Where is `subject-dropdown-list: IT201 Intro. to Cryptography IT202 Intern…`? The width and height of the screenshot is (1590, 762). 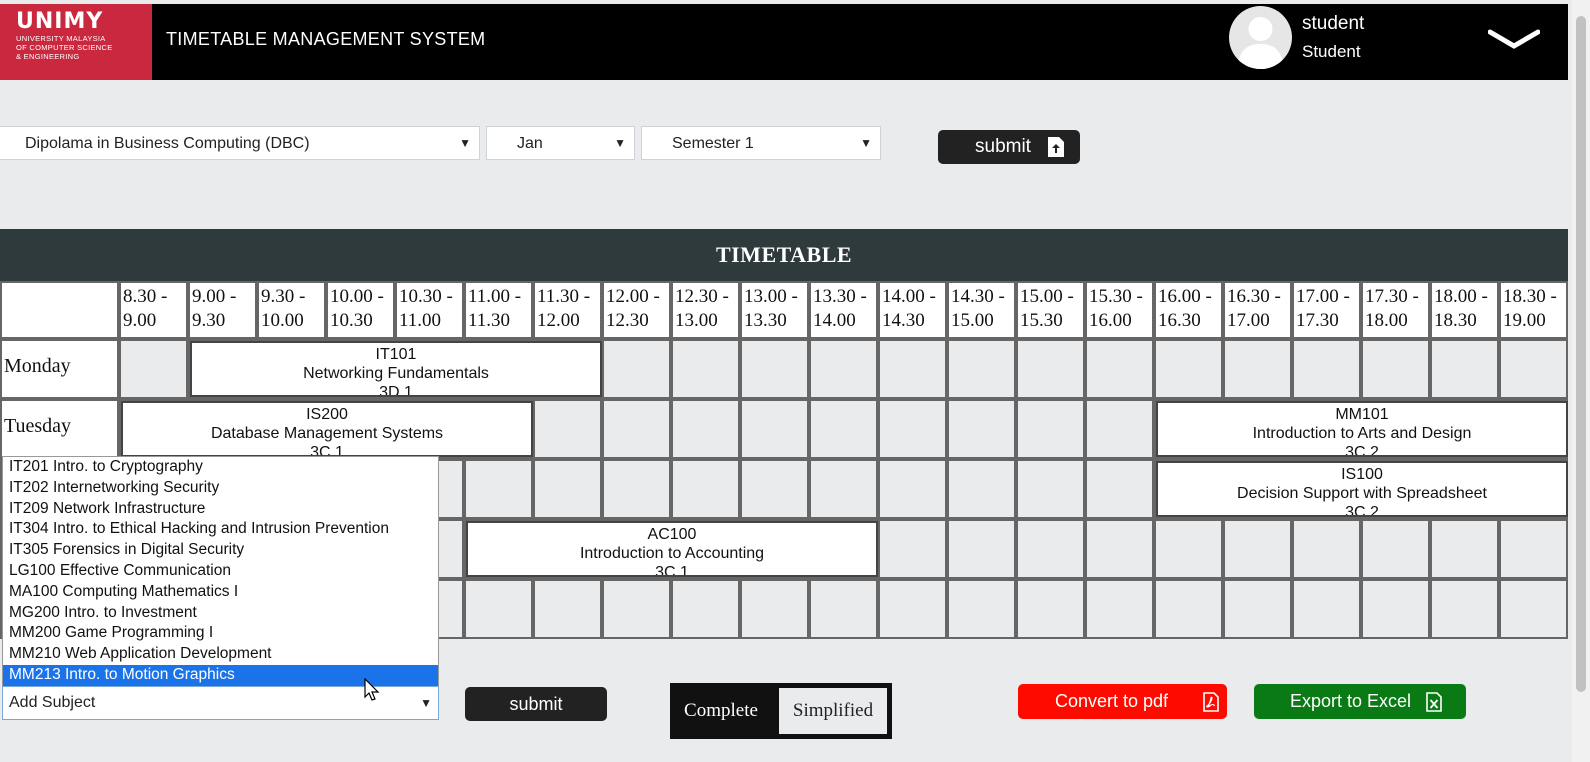 subject-dropdown-list: IT201 Intro. to Cryptography IT202 Intern… is located at coordinates (220, 571).